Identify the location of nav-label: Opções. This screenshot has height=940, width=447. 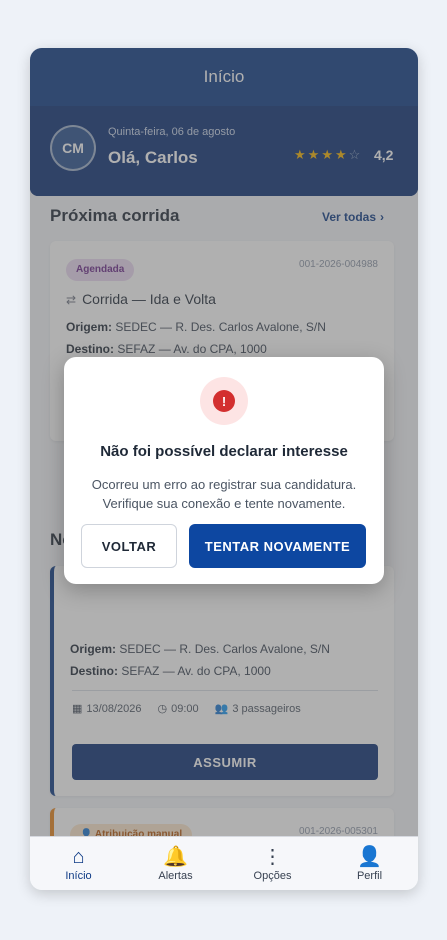
(272, 875).